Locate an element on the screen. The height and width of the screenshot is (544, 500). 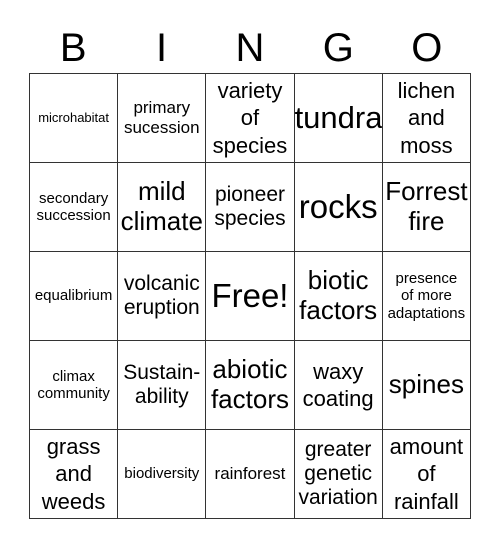
cell-text: greater genetic variation is located at coordinates (338, 473).